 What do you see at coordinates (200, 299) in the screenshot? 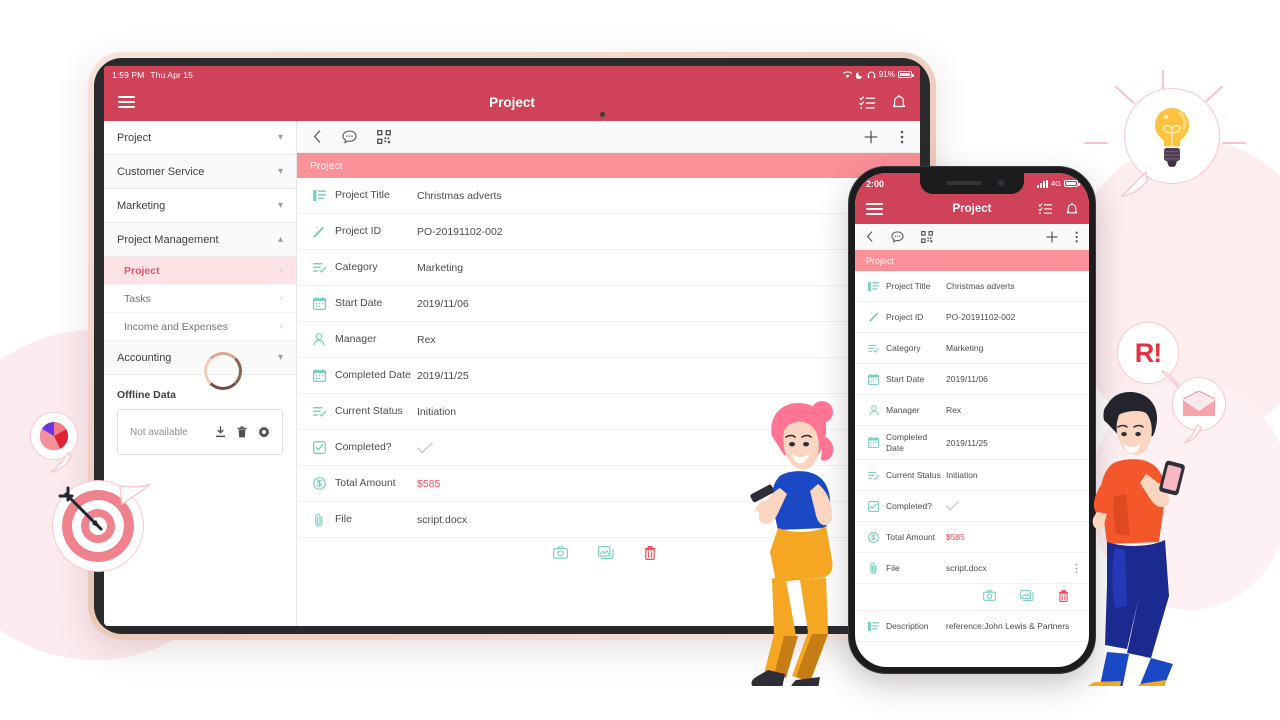
I see `sidebar-subitem-tasks: Tasks ›` at bounding box center [200, 299].